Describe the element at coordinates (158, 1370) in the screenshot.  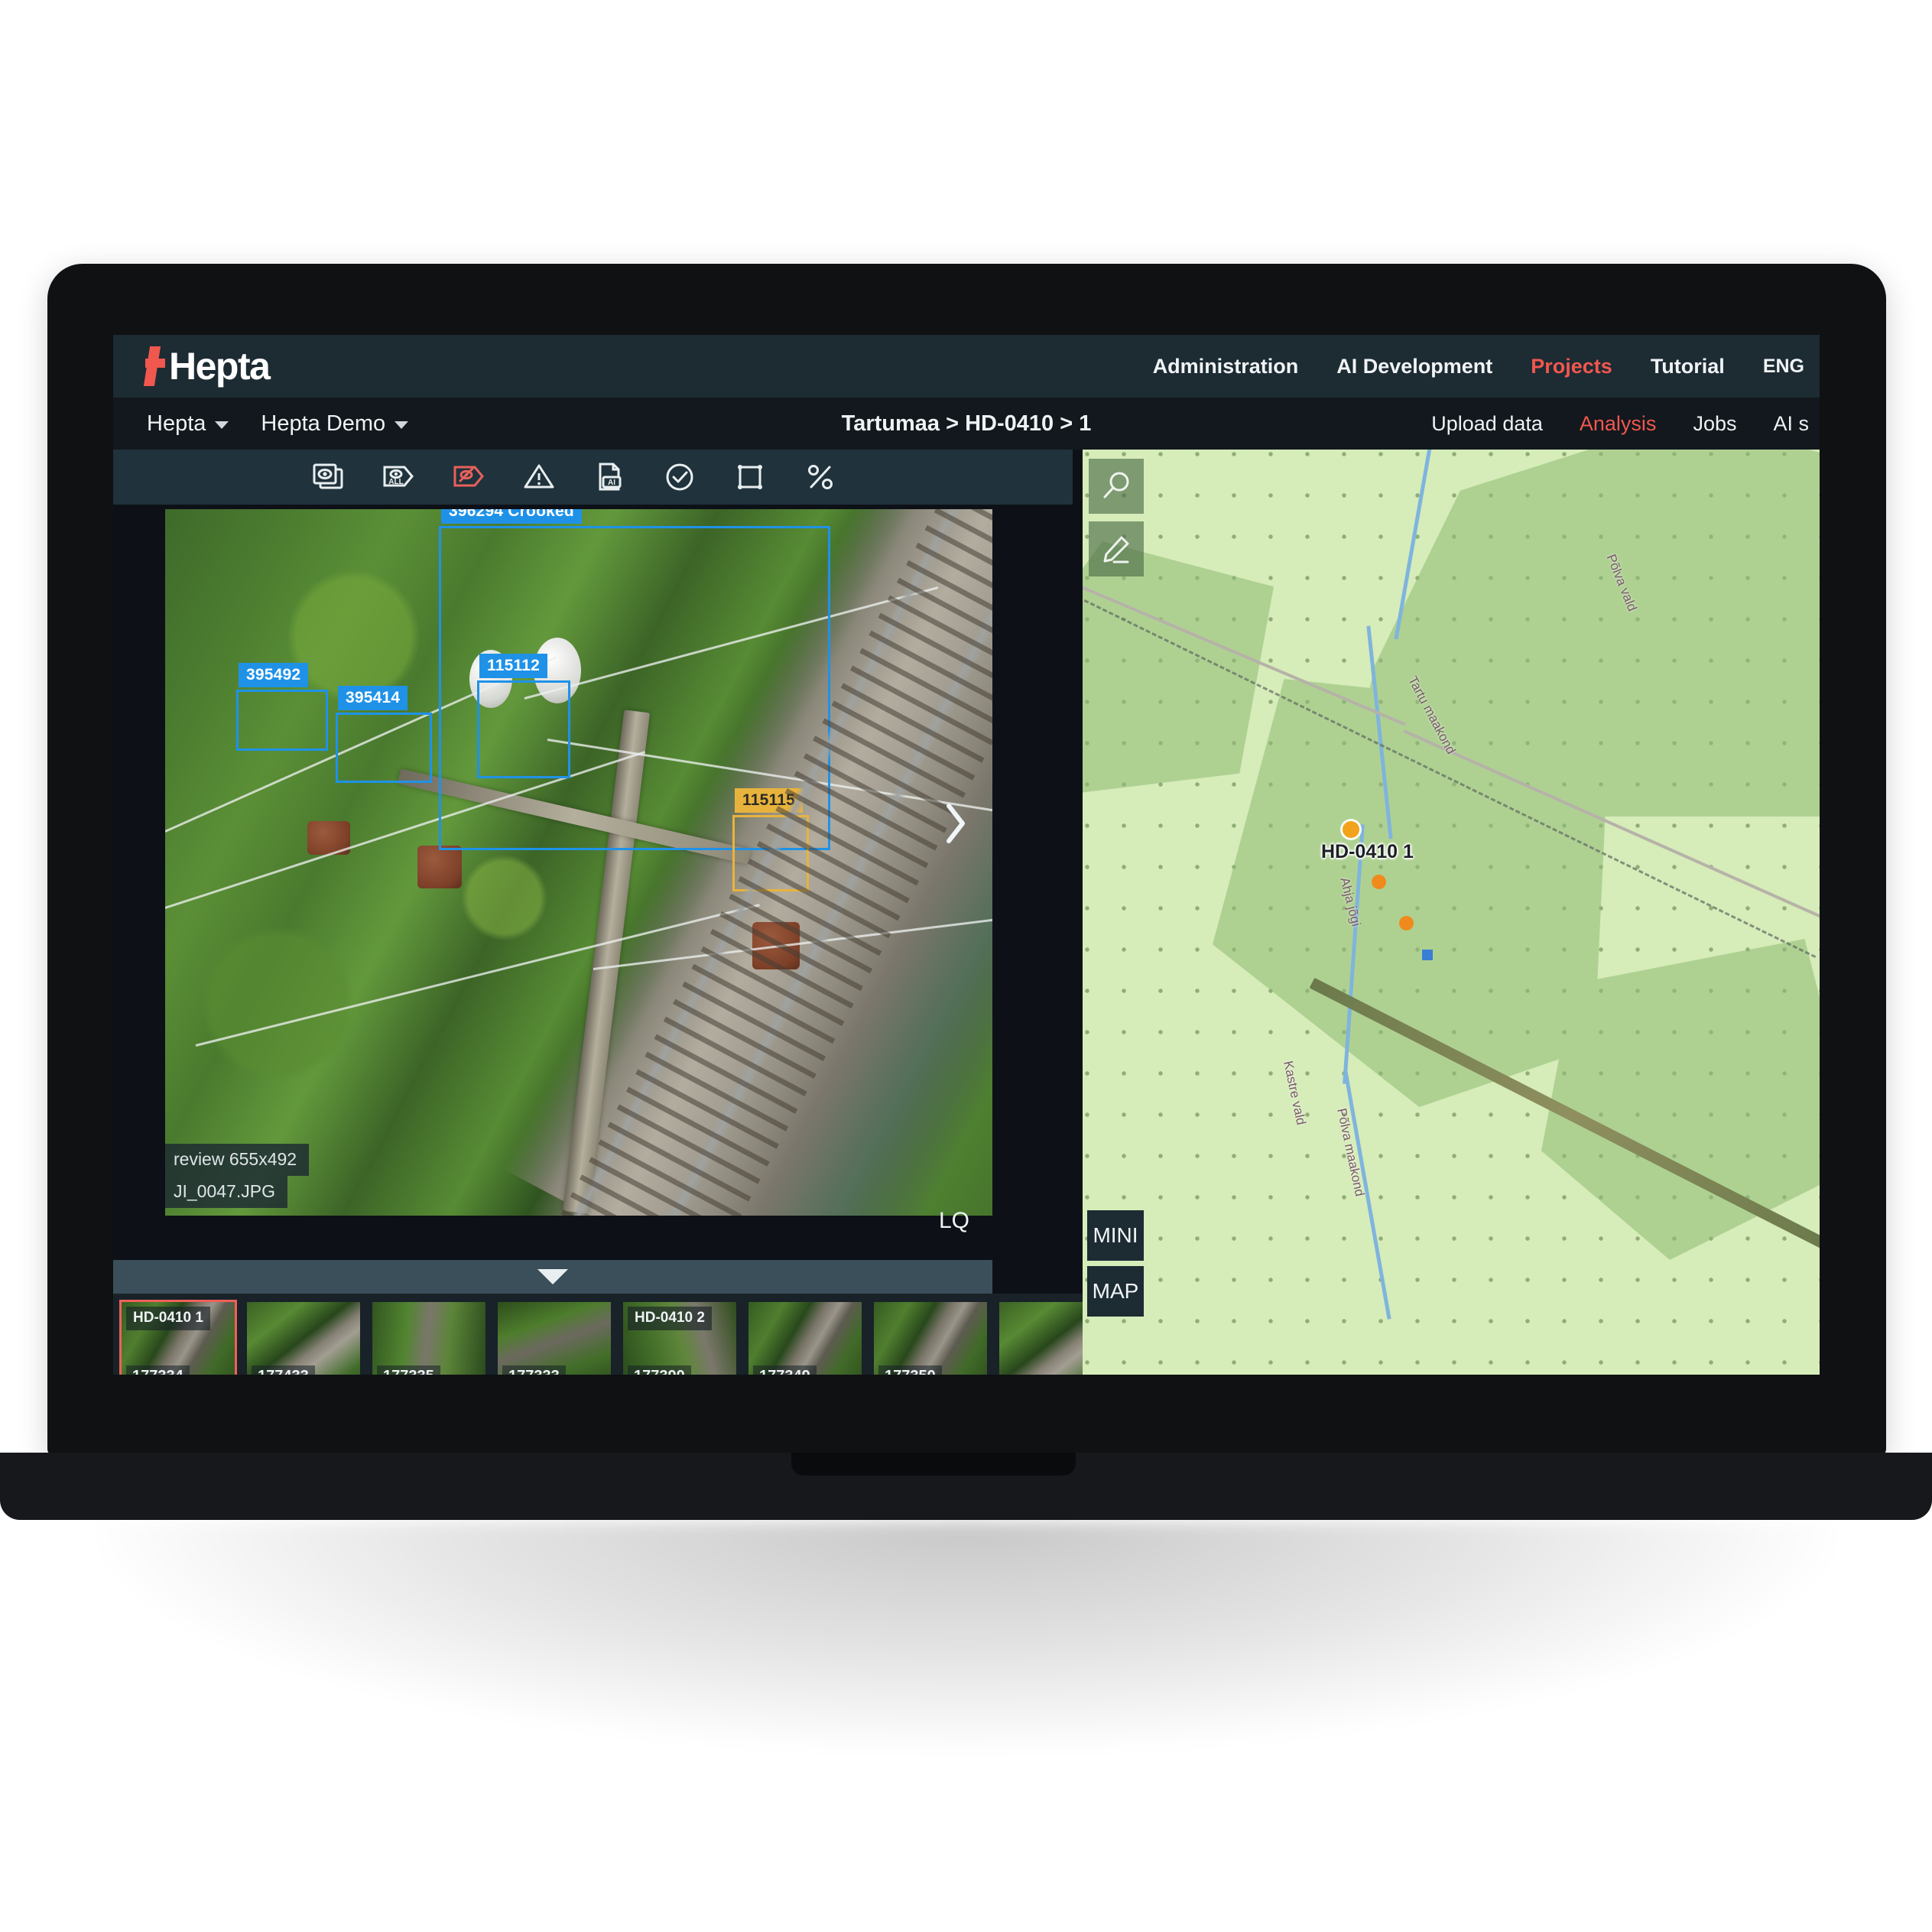
I see `thumbnail-id-label: 177334` at that location.